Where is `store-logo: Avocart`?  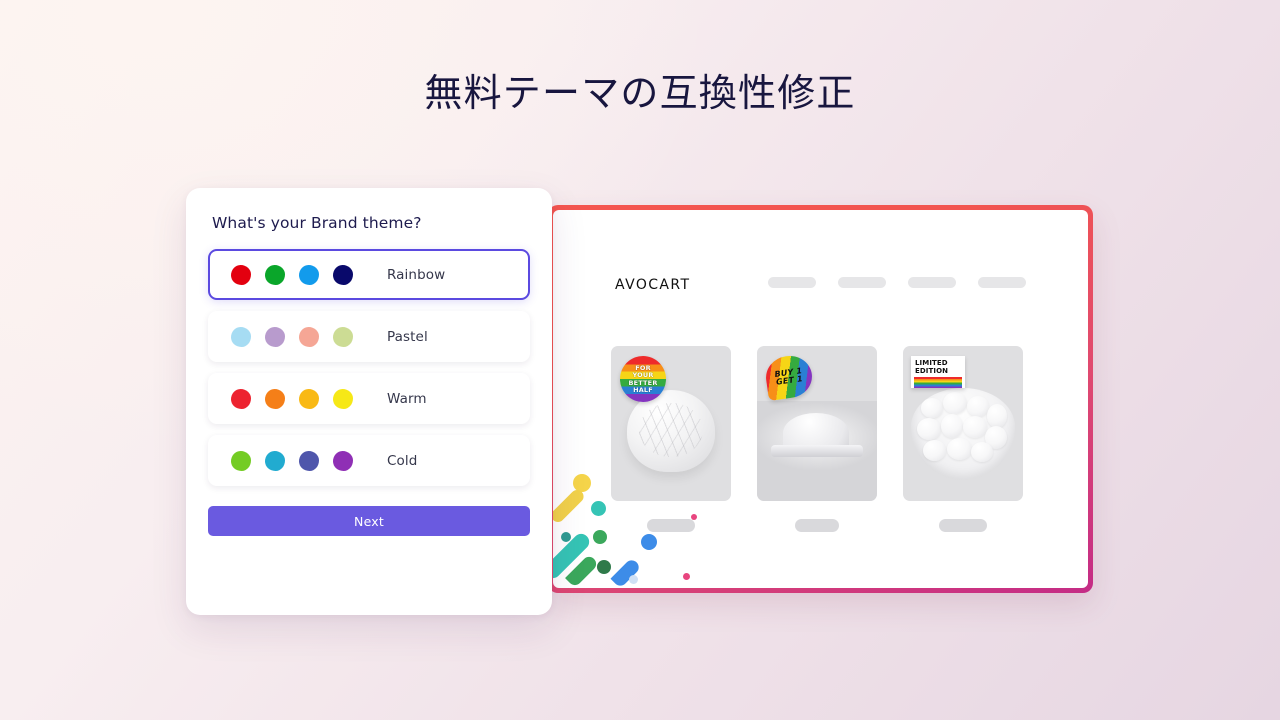 store-logo: Avocart is located at coordinates (653, 282).